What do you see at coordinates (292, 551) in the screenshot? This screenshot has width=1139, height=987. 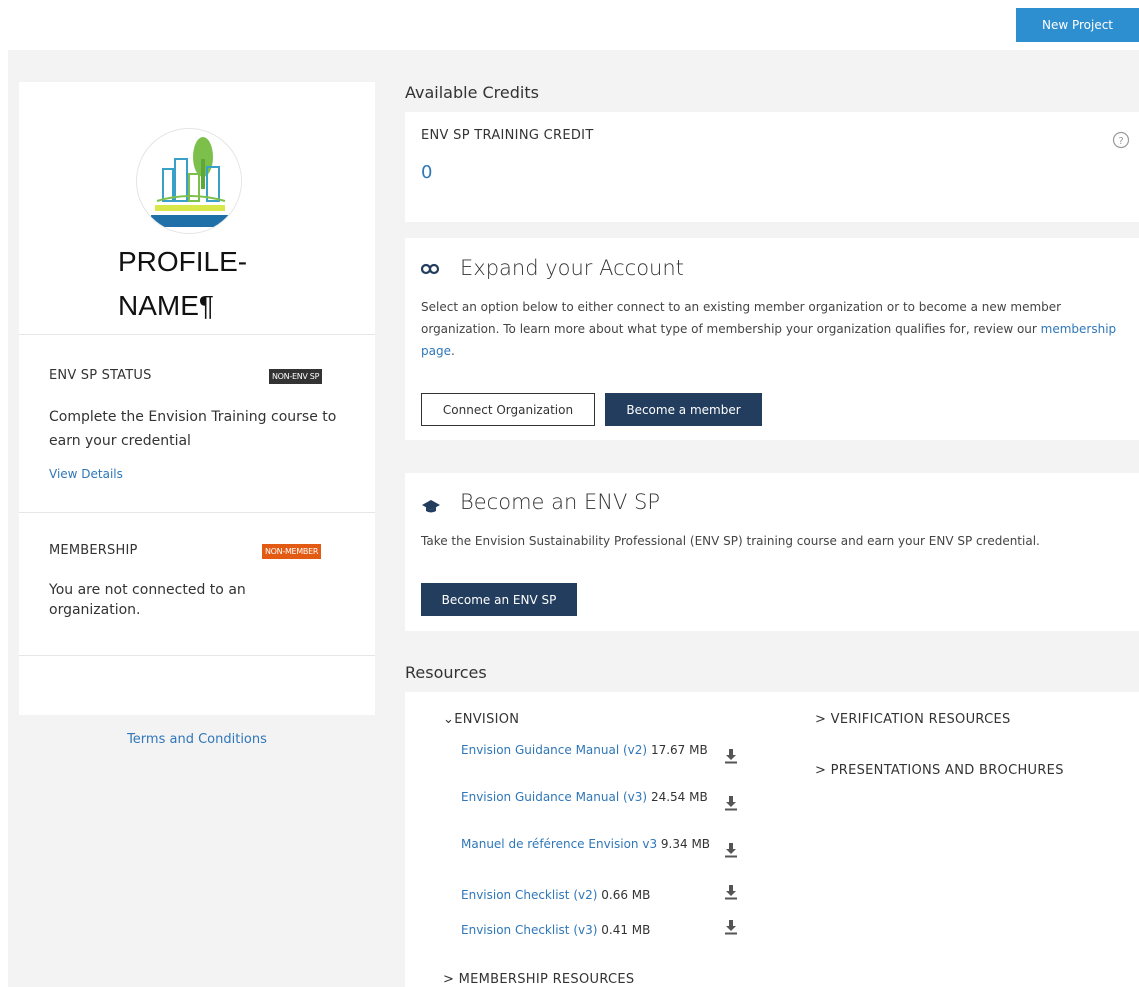 I see `membership-badge: NON-MEMBER` at bounding box center [292, 551].